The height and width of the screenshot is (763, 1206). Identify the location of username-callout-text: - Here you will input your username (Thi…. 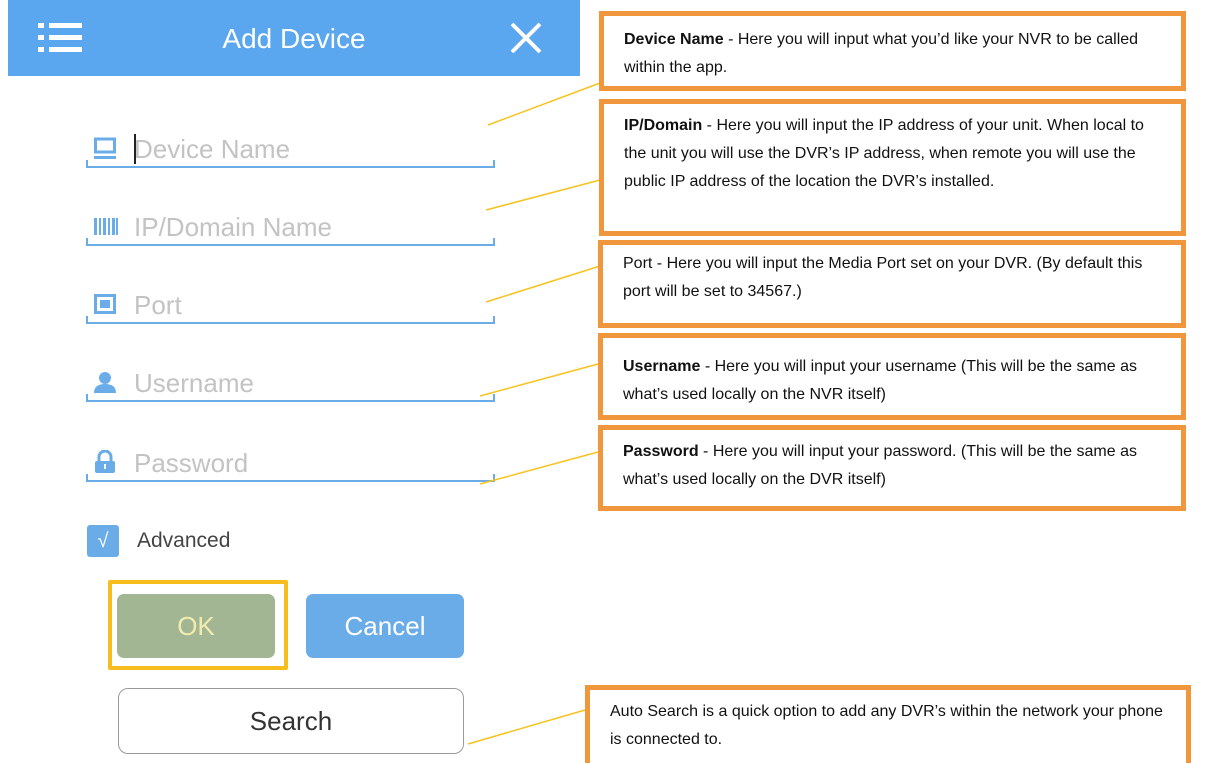
(880, 380).